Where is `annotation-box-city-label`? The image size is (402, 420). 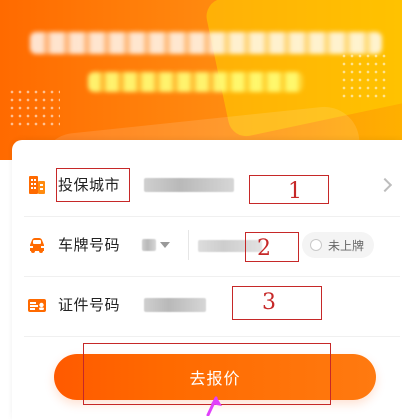 annotation-box-city-label is located at coordinates (93, 185).